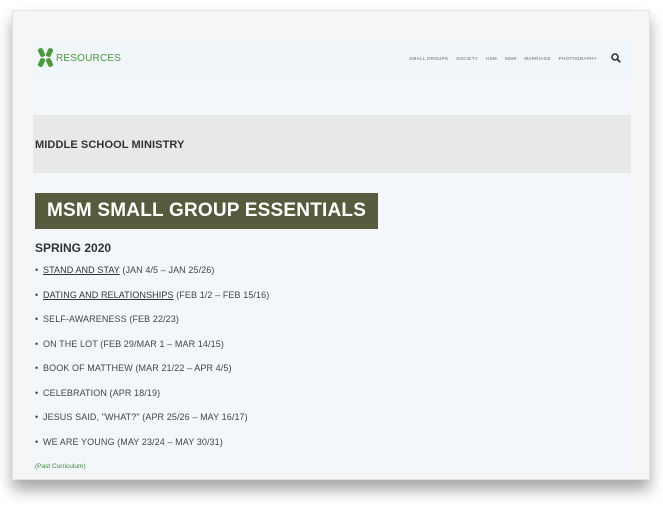 The width and height of the screenshot is (663, 512). I want to click on list-item: • STAND AND STAY (JAN 4/5 – JAN 25/26), so click(152, 277).